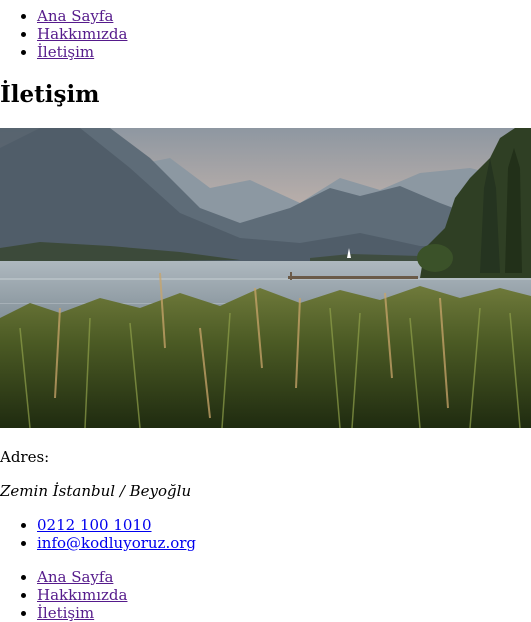  What do you see at coordinates (284, 543) in the screenshot?
I see `contact-item: info@kodluyoruz.org` at bounding box center [284, 543].